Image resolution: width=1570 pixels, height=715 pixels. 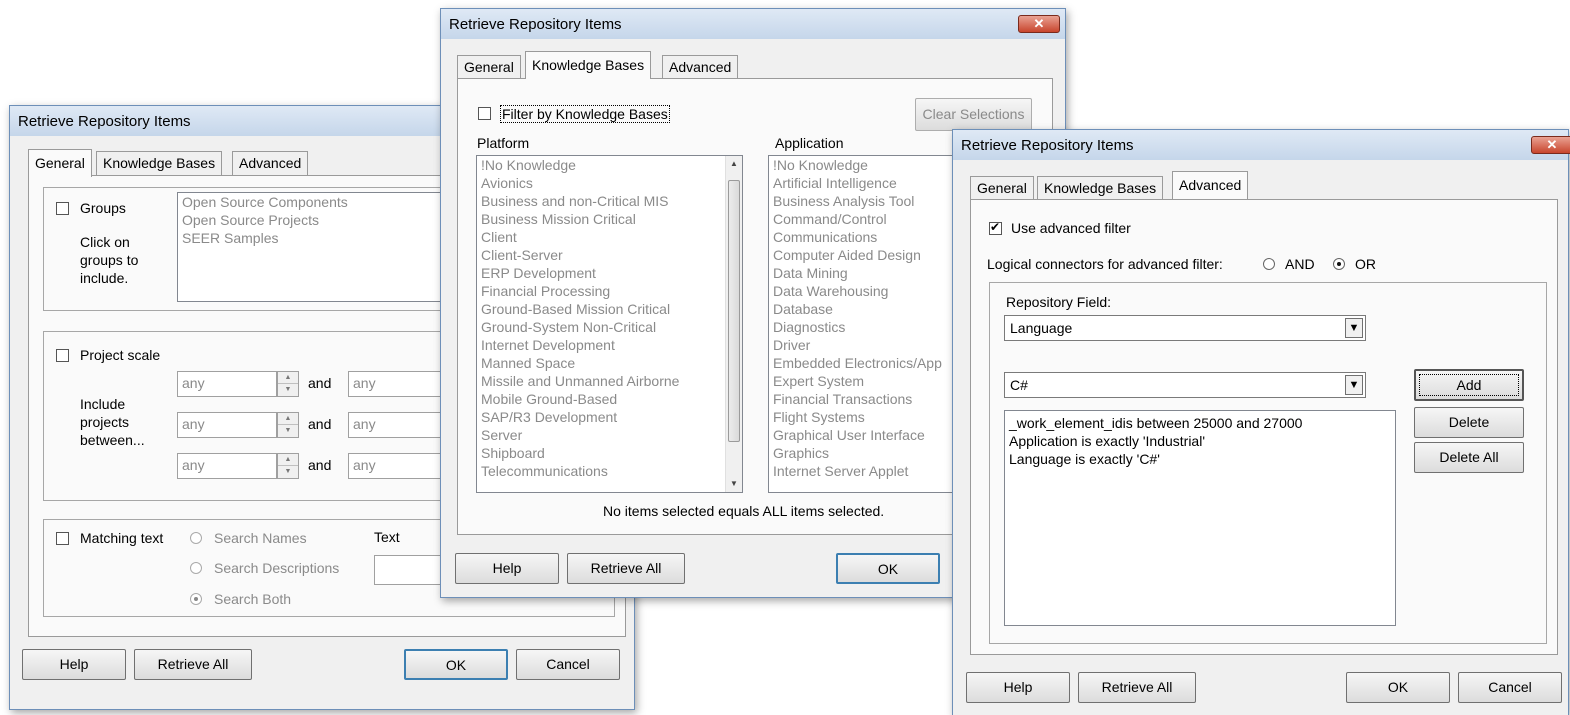 I want to click on list-item: Shipboard, so click(x=609, y=453).